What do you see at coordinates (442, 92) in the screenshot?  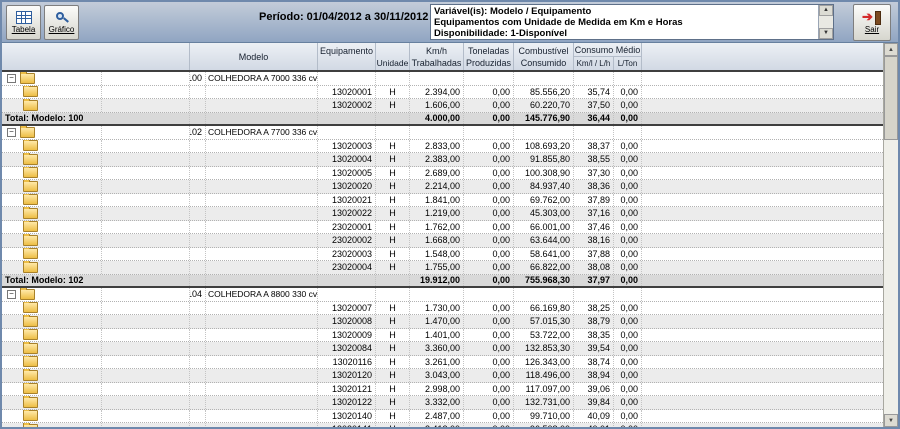 I see `equipment-row: 13020001 H 2.394,00 0,00 85.556,20 35,74 0,00` at bounding box center [442, 92].